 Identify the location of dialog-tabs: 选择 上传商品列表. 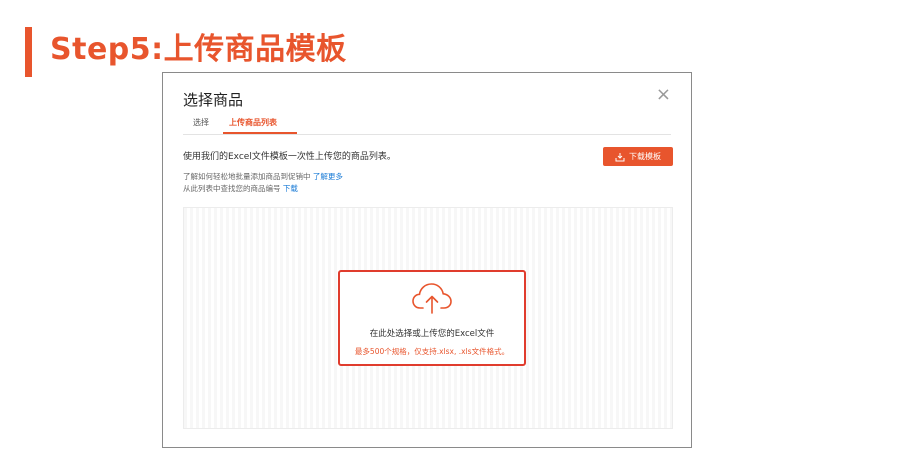
(427, 125).